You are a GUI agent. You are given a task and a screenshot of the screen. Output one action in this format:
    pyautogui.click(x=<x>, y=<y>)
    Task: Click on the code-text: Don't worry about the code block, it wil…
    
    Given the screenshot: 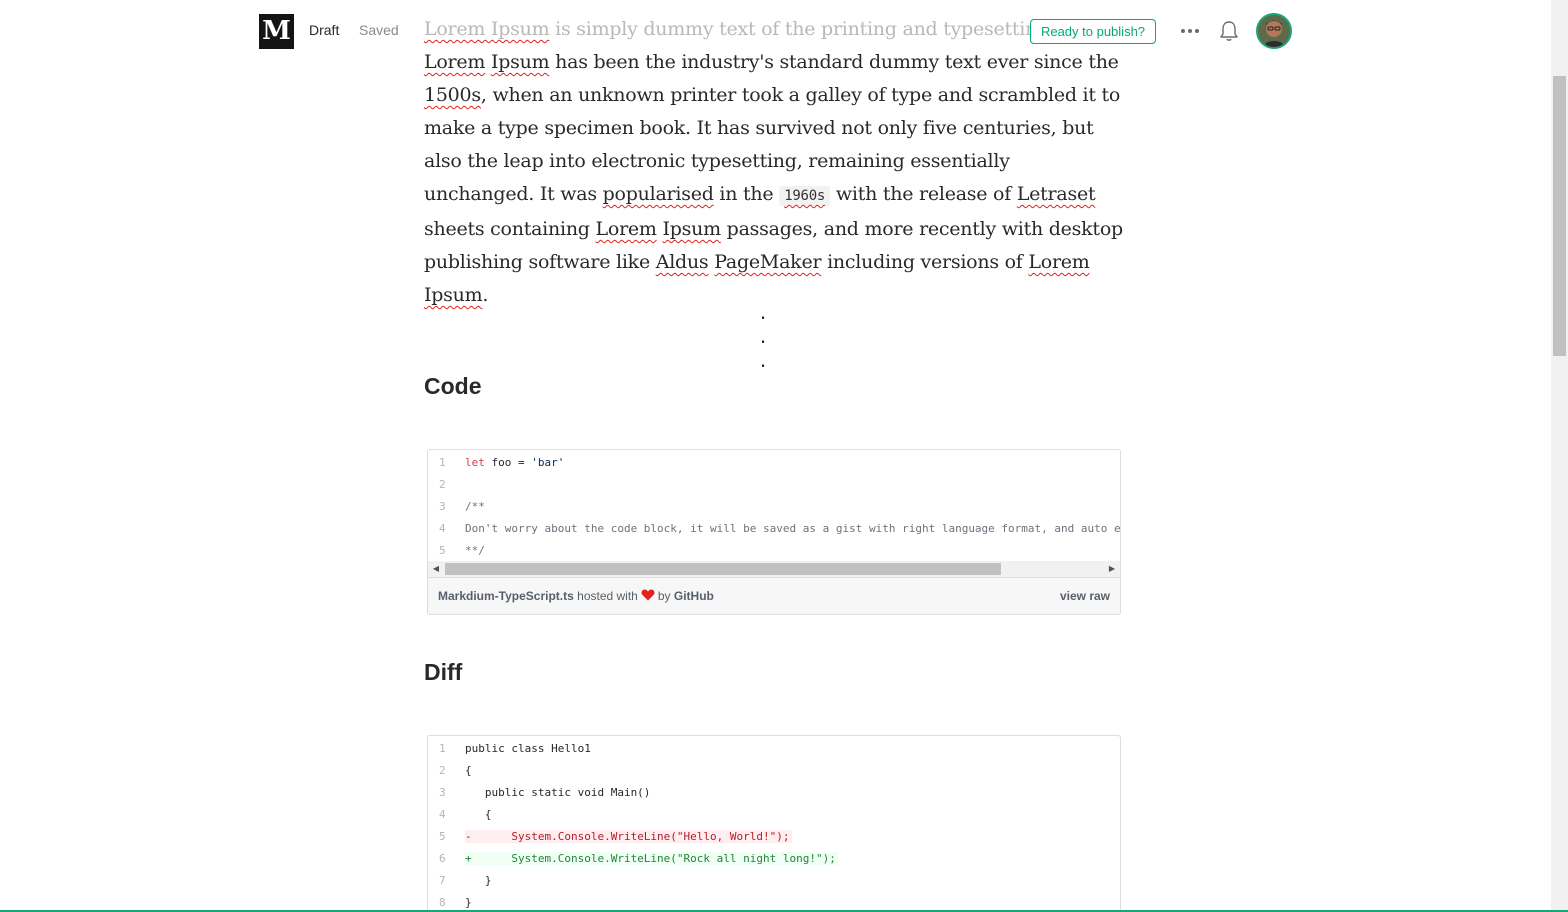 What is the action you would take?
    pyautogui.click(x=792, y=528)
    